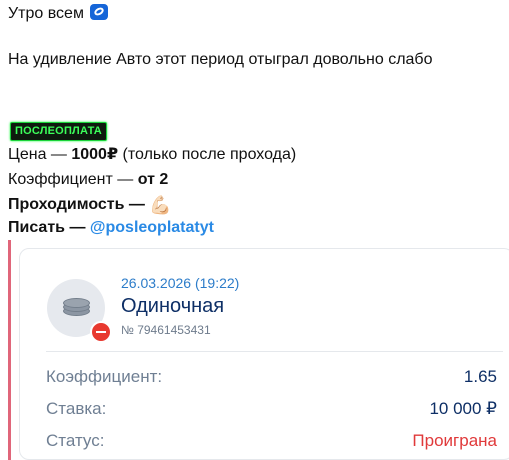 This screenshot has height=460, width=509. Describe the element at coordinates (152, 227) in the screenshot. I see `contact-link: @posleoplatatyt` at that location.